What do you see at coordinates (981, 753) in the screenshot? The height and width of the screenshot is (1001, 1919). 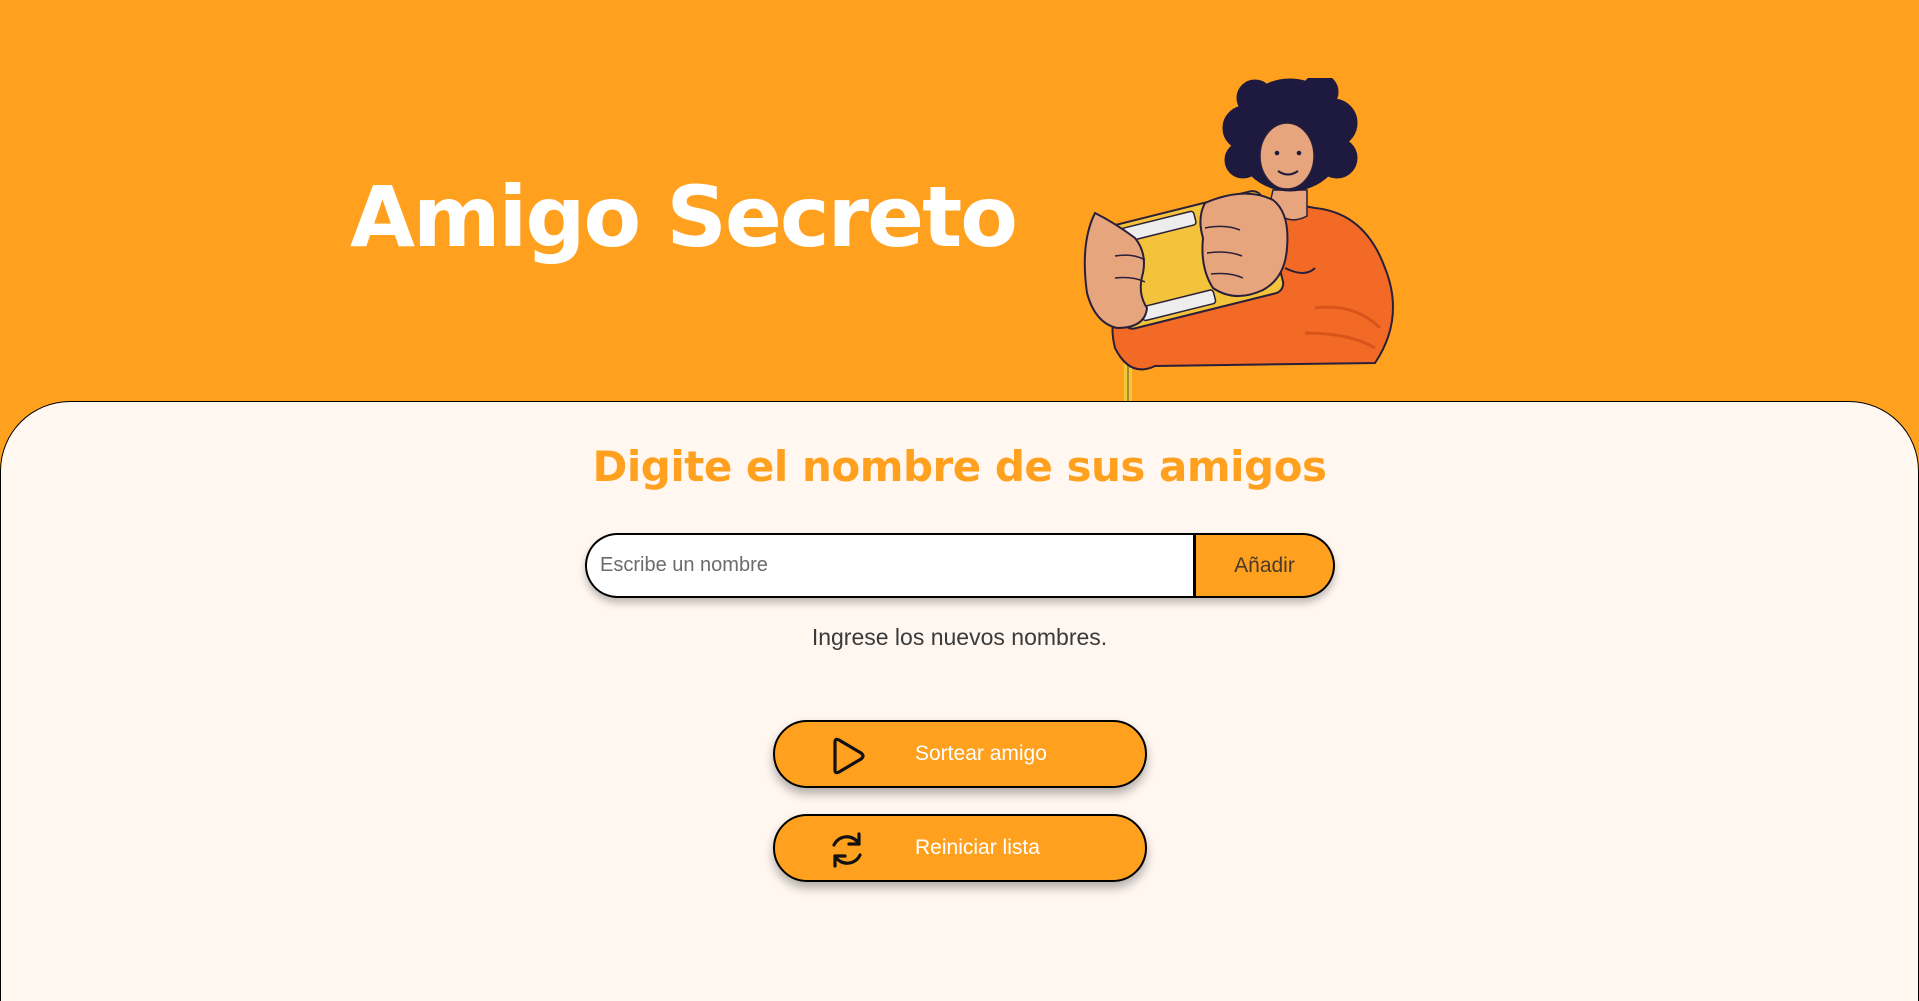 I see `draw-friend-label: Sortear amigo` at bounding box center [981, 753].